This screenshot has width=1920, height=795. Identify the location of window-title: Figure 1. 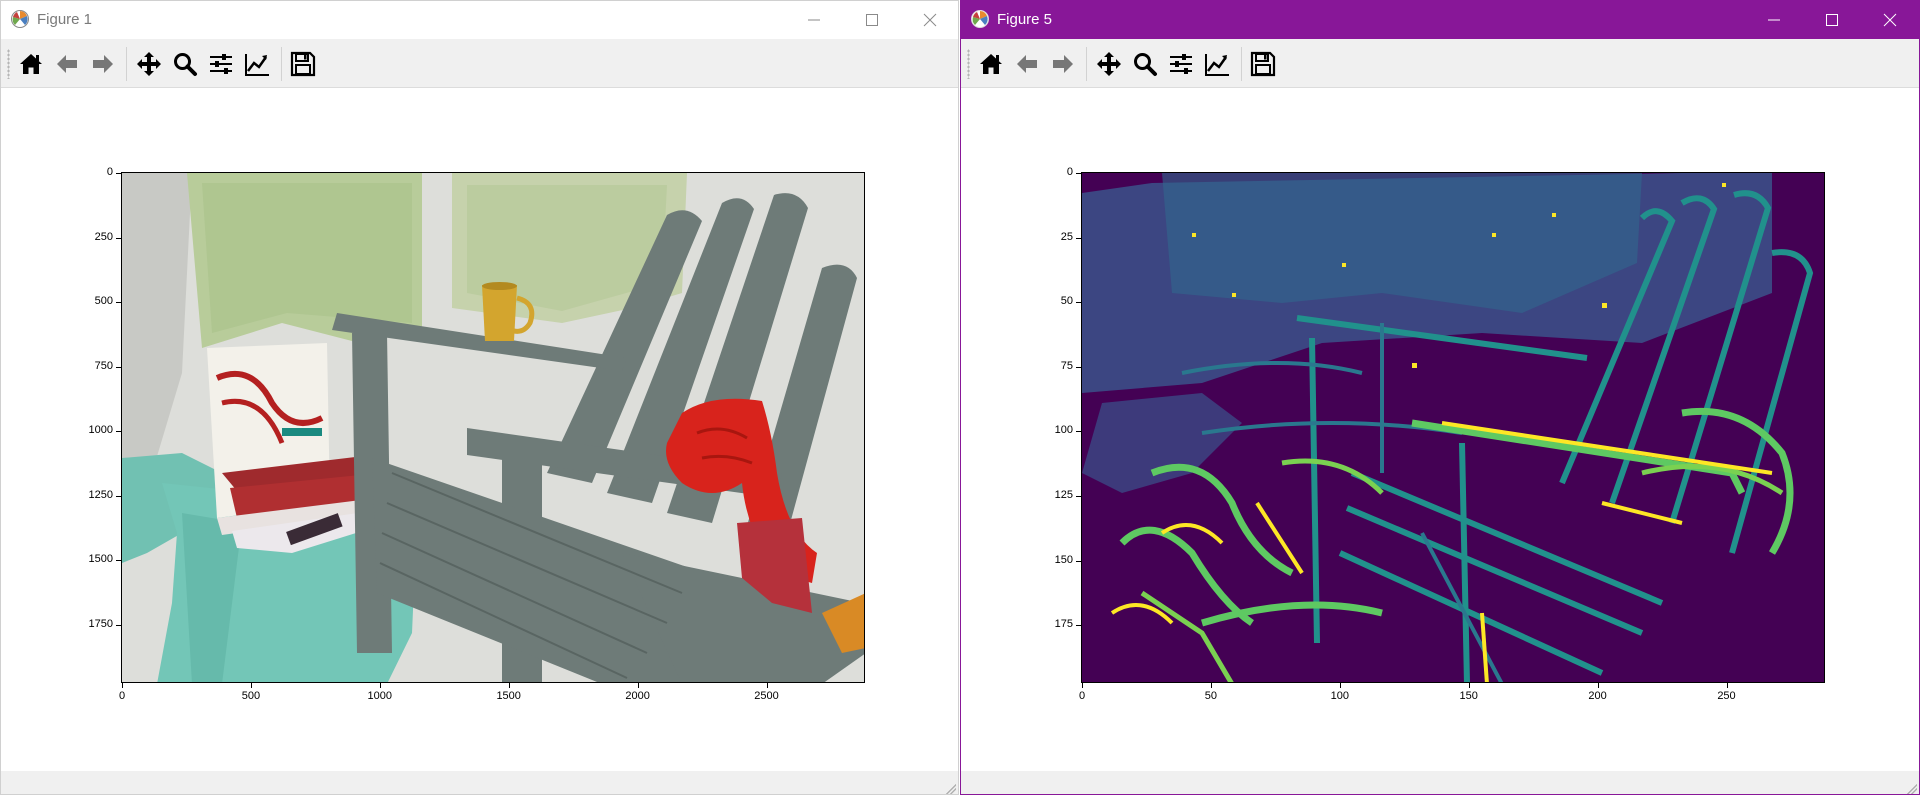
(65, 19).